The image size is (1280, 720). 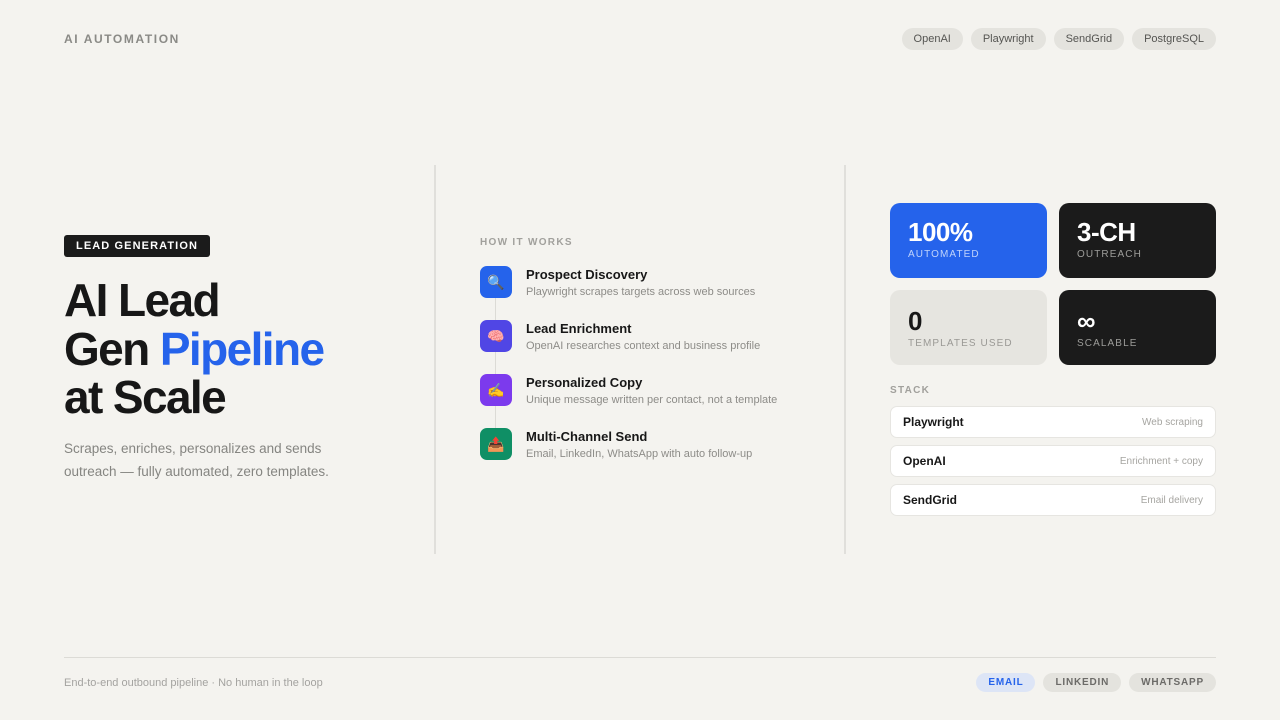 I want to click on stack-item-description: Enrichment + copy, so click(x=1161, y=461).